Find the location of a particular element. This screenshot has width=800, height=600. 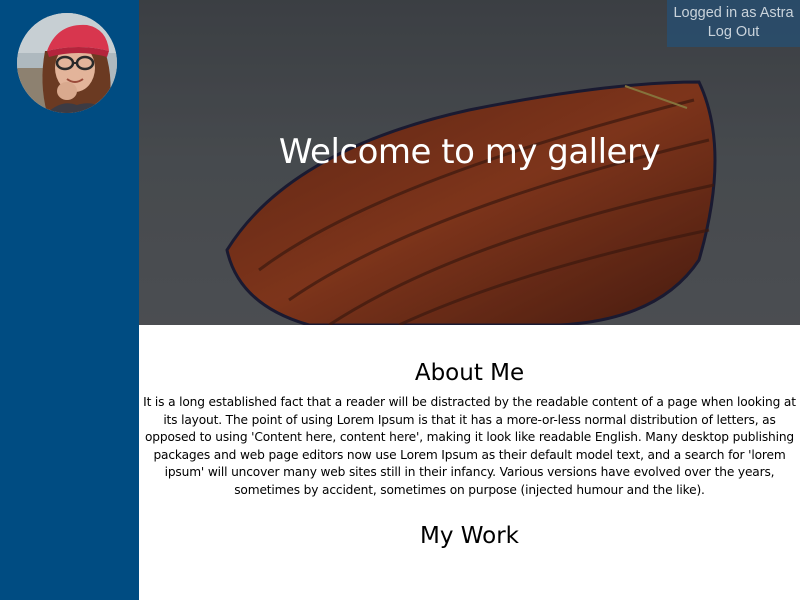

avatar is located at coordinates (67, 63).